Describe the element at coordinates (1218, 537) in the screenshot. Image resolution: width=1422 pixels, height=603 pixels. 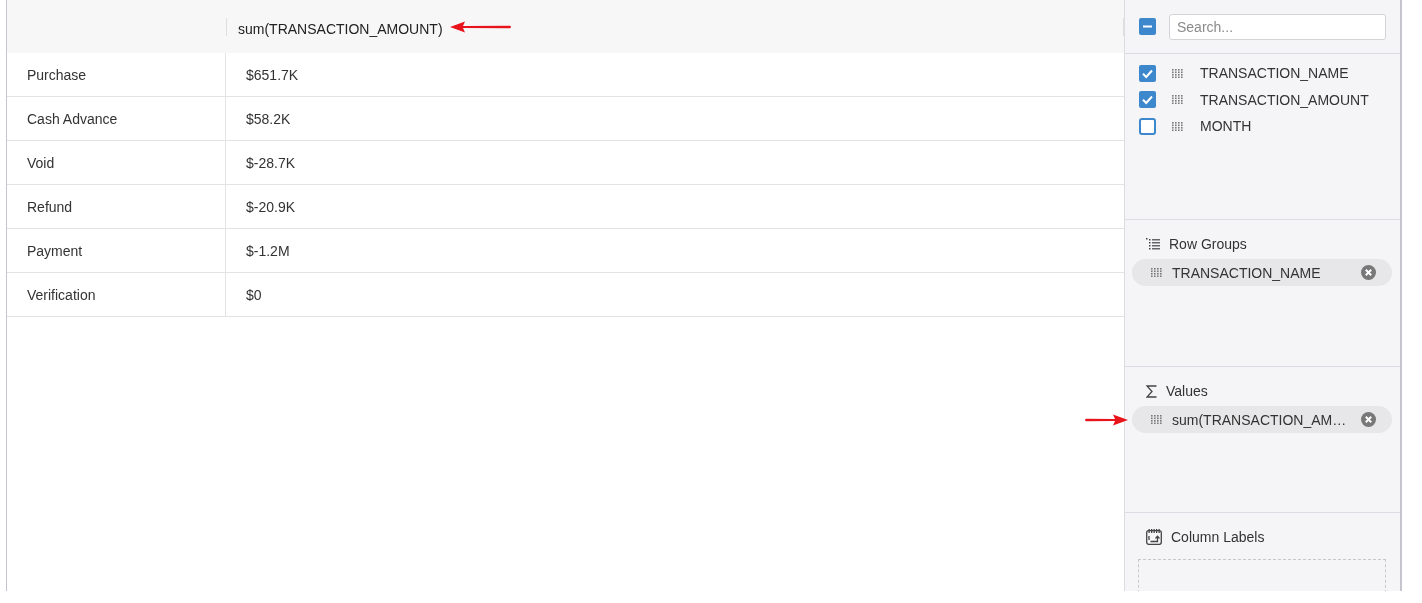
I see `section-title: Column Labels` at that location.